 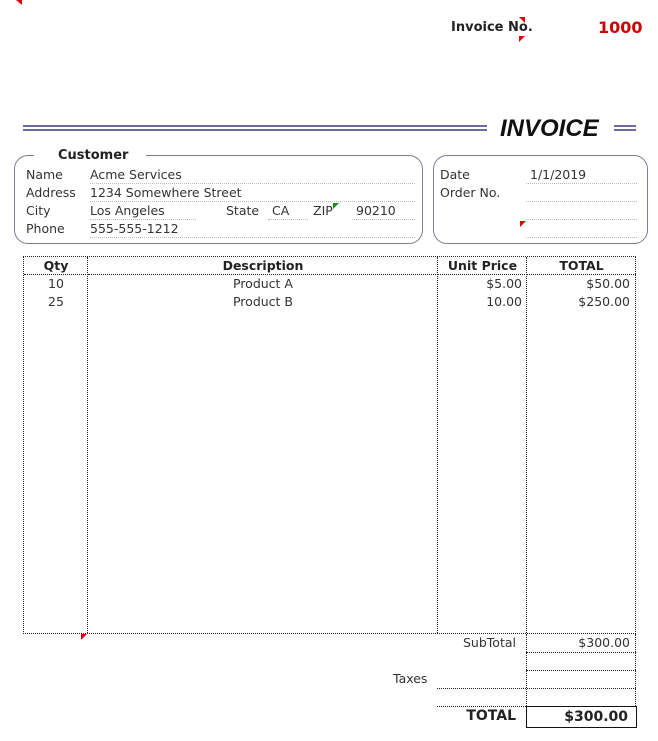 What do you see at coordinates (620, 27) in the screenshot?
I see `invoice-number: 1000` at bounding box center [620, 27].